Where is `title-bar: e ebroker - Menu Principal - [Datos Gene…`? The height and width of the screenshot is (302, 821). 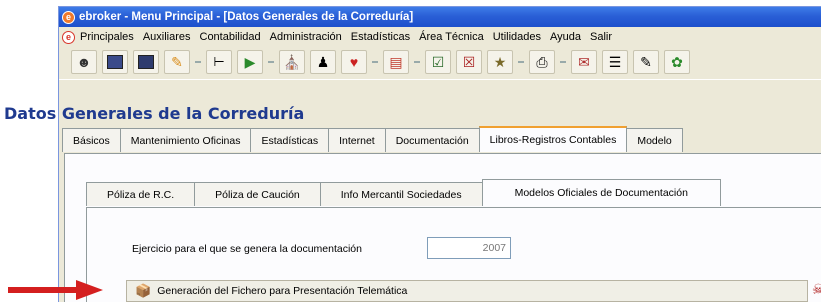 title-bar: e ebroker - Menu Principal - [Datos Gene… is located at coordinates (440, 17).